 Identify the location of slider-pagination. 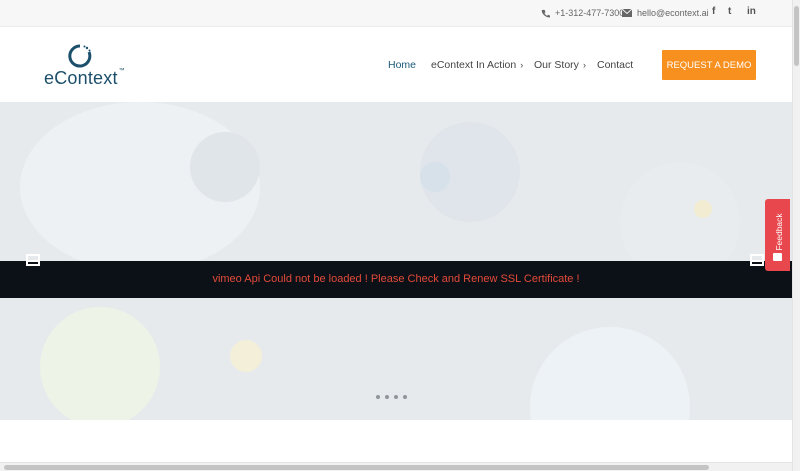
(391, 397).